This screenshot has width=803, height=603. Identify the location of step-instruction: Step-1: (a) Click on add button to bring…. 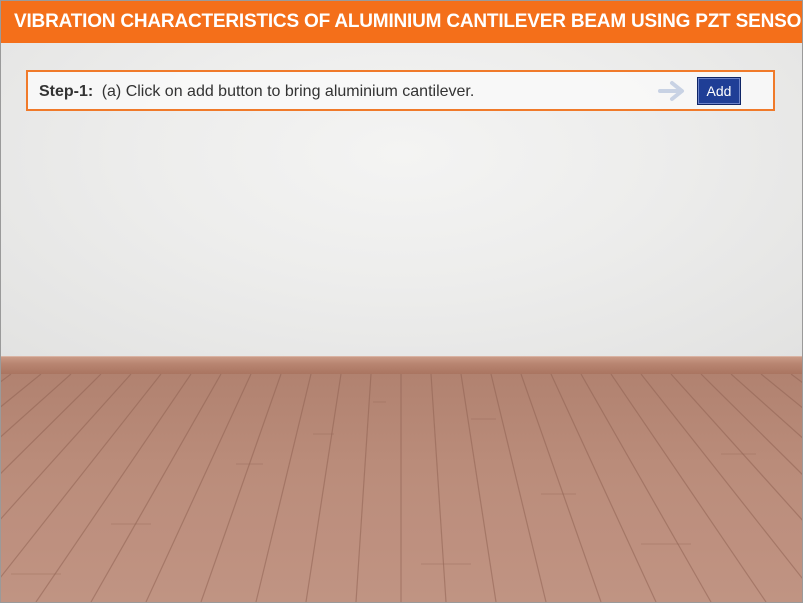
(256, 92).